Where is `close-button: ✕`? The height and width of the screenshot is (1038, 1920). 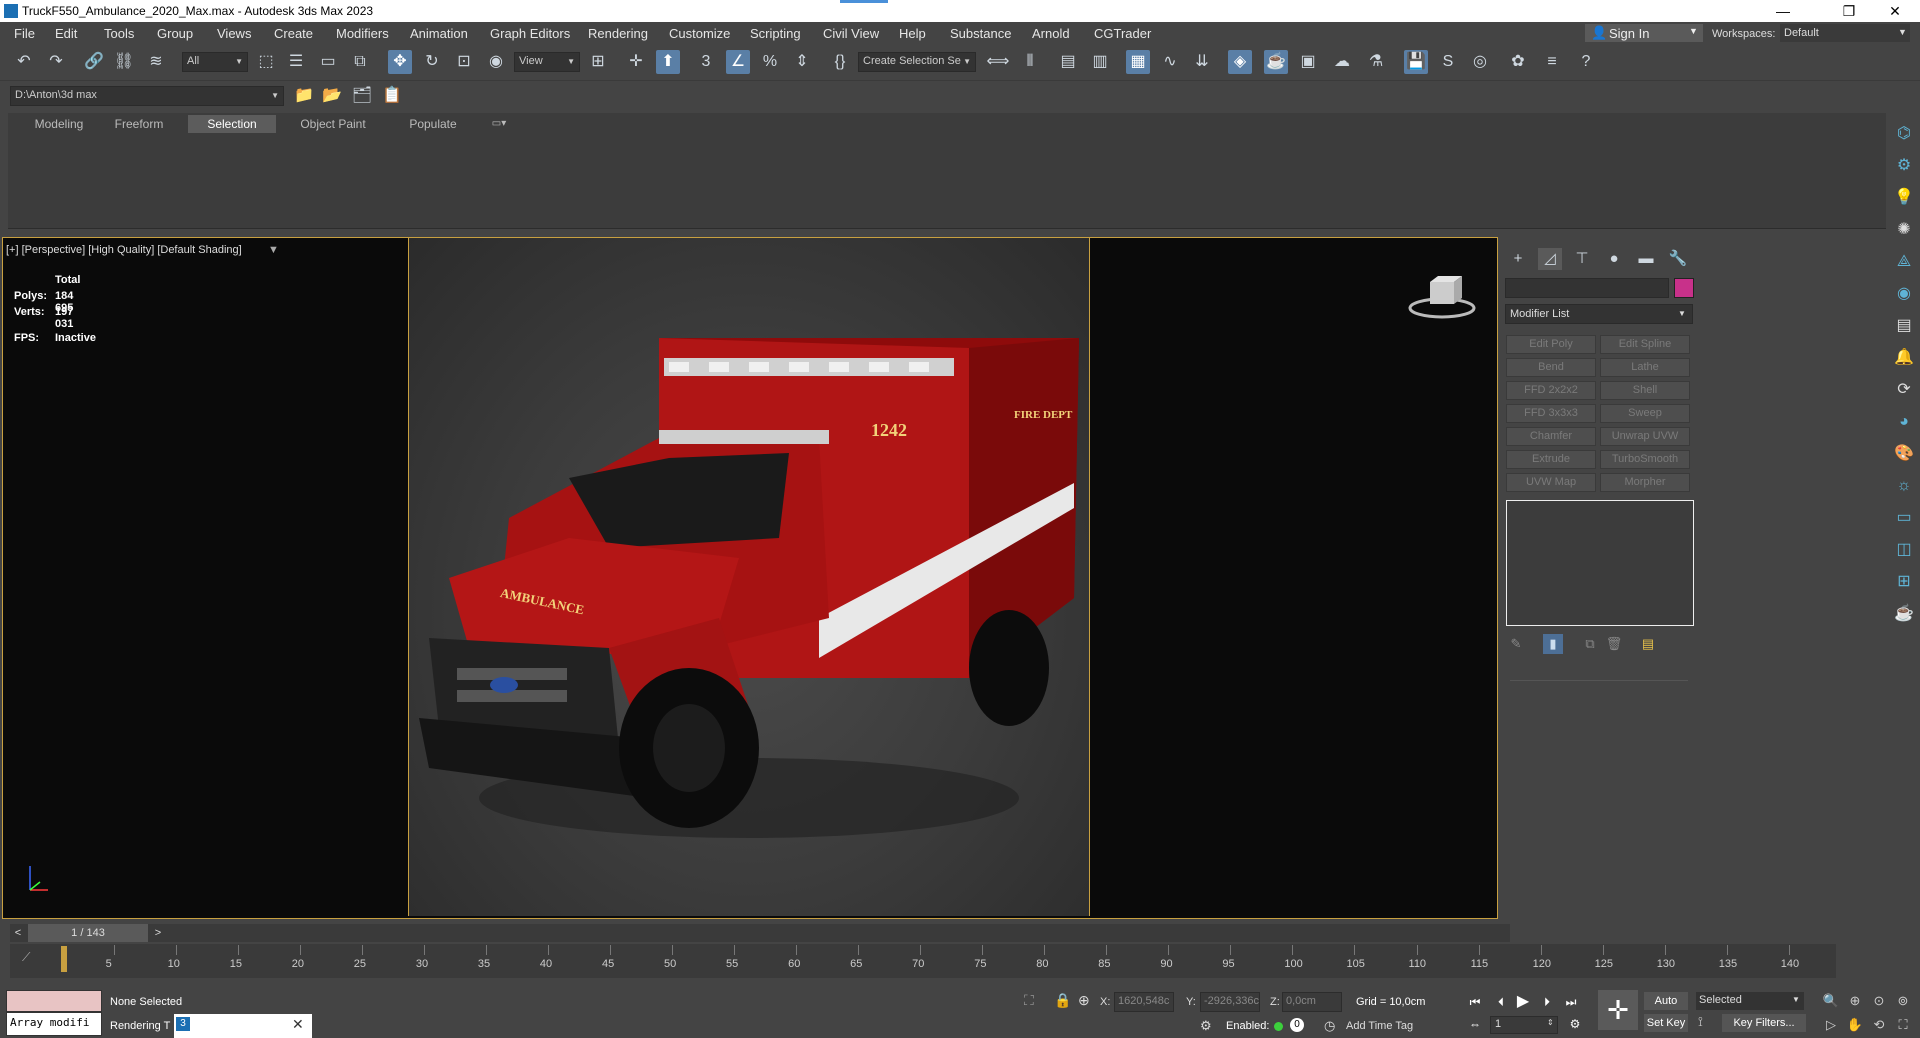 close-button: ✕ is located at coordinates (1895, 11).